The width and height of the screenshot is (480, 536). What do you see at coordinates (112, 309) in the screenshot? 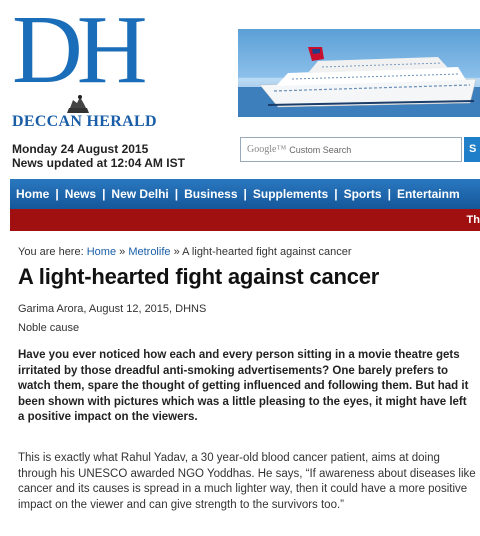
I see `article-byline: Garima Arora, August 12, 2015, DHNS` at bounding box center [112, 309].